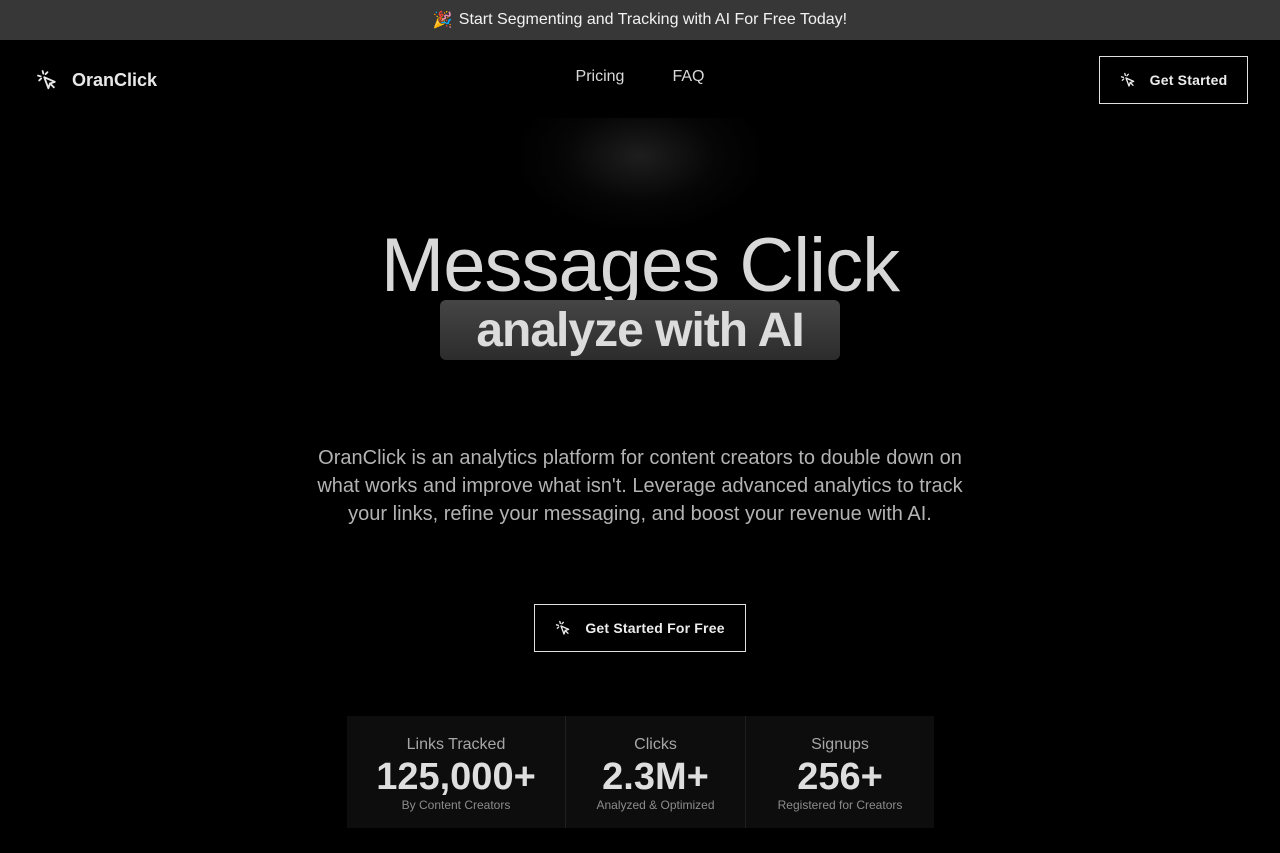  I want to click on stat-label: Links Tracked, so click(456, 744).